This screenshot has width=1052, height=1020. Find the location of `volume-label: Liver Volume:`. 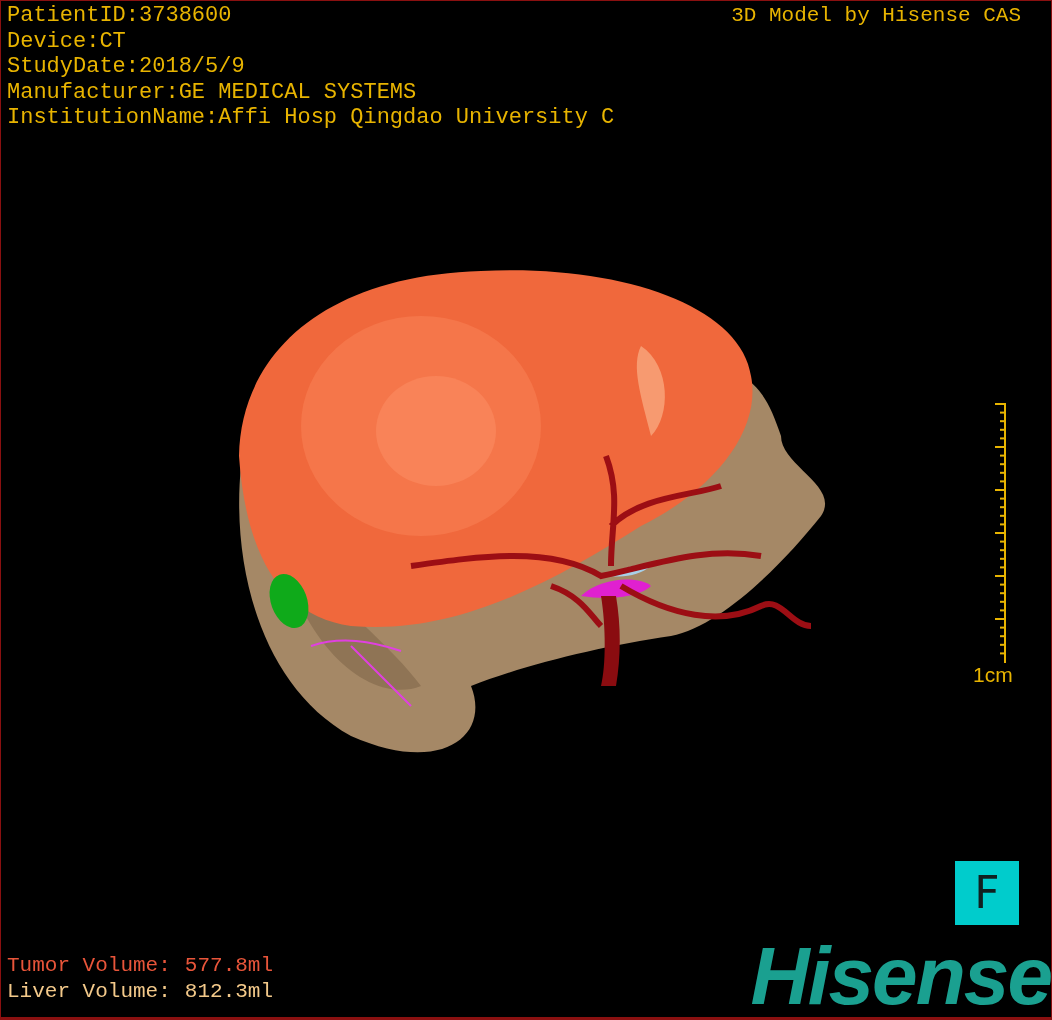

volume-label: Liver Volume: is located at coordinates (89, 992).